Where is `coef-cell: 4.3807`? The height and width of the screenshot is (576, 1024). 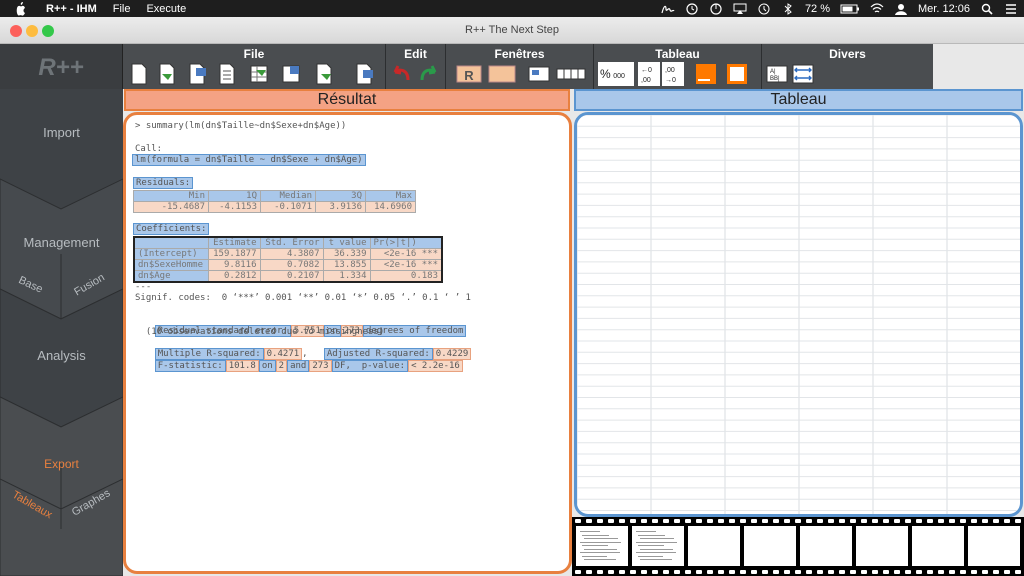
coef-cell: 4.3807 is located at coordinates (291, 254).